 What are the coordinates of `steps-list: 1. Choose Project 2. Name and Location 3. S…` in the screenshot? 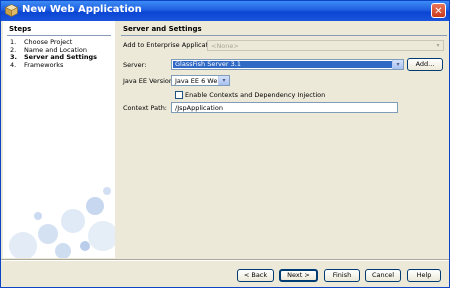 It's located at (53, 53).